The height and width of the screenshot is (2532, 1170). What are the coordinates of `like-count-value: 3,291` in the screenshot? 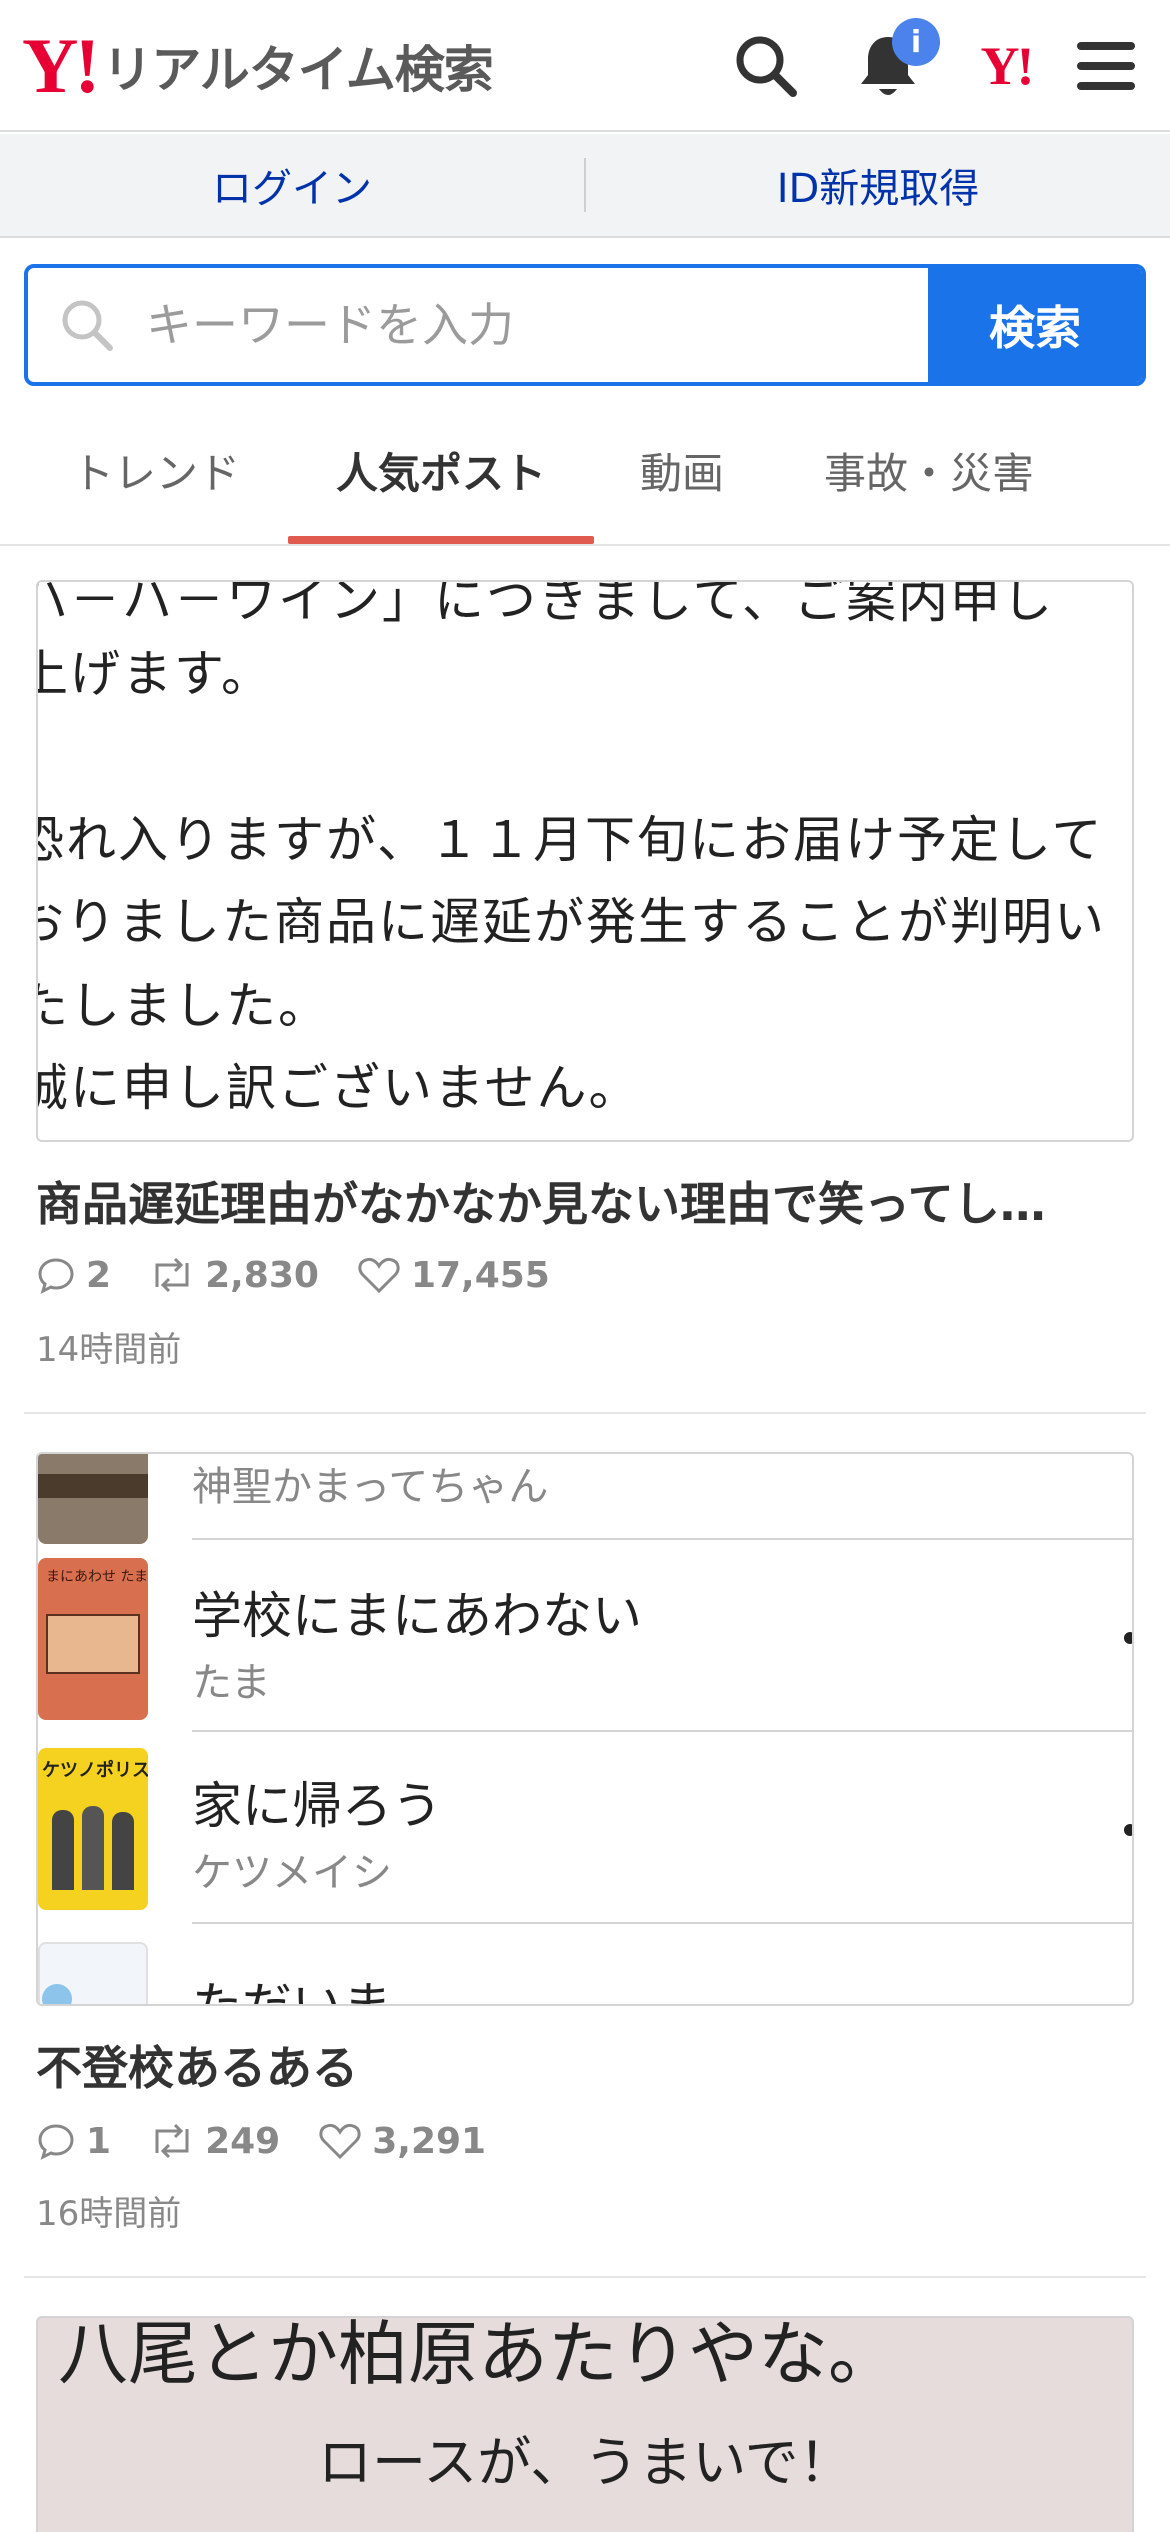 It's located at (429, 2141).